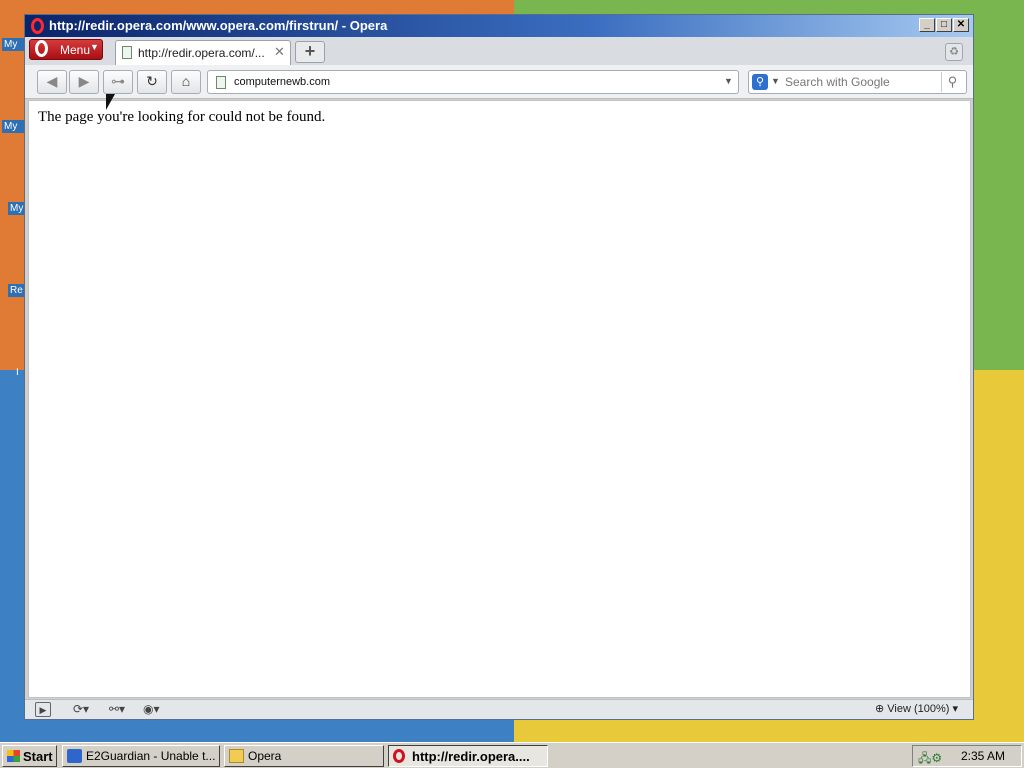 This screenshot has height=768, width=1024. What do you see at coordinates (499, 51) in the screenshot?
I see `tab-bar: Menu ▼ http://redir.opera.com/... ✕ + ♻` at bounding box center [499, 51].